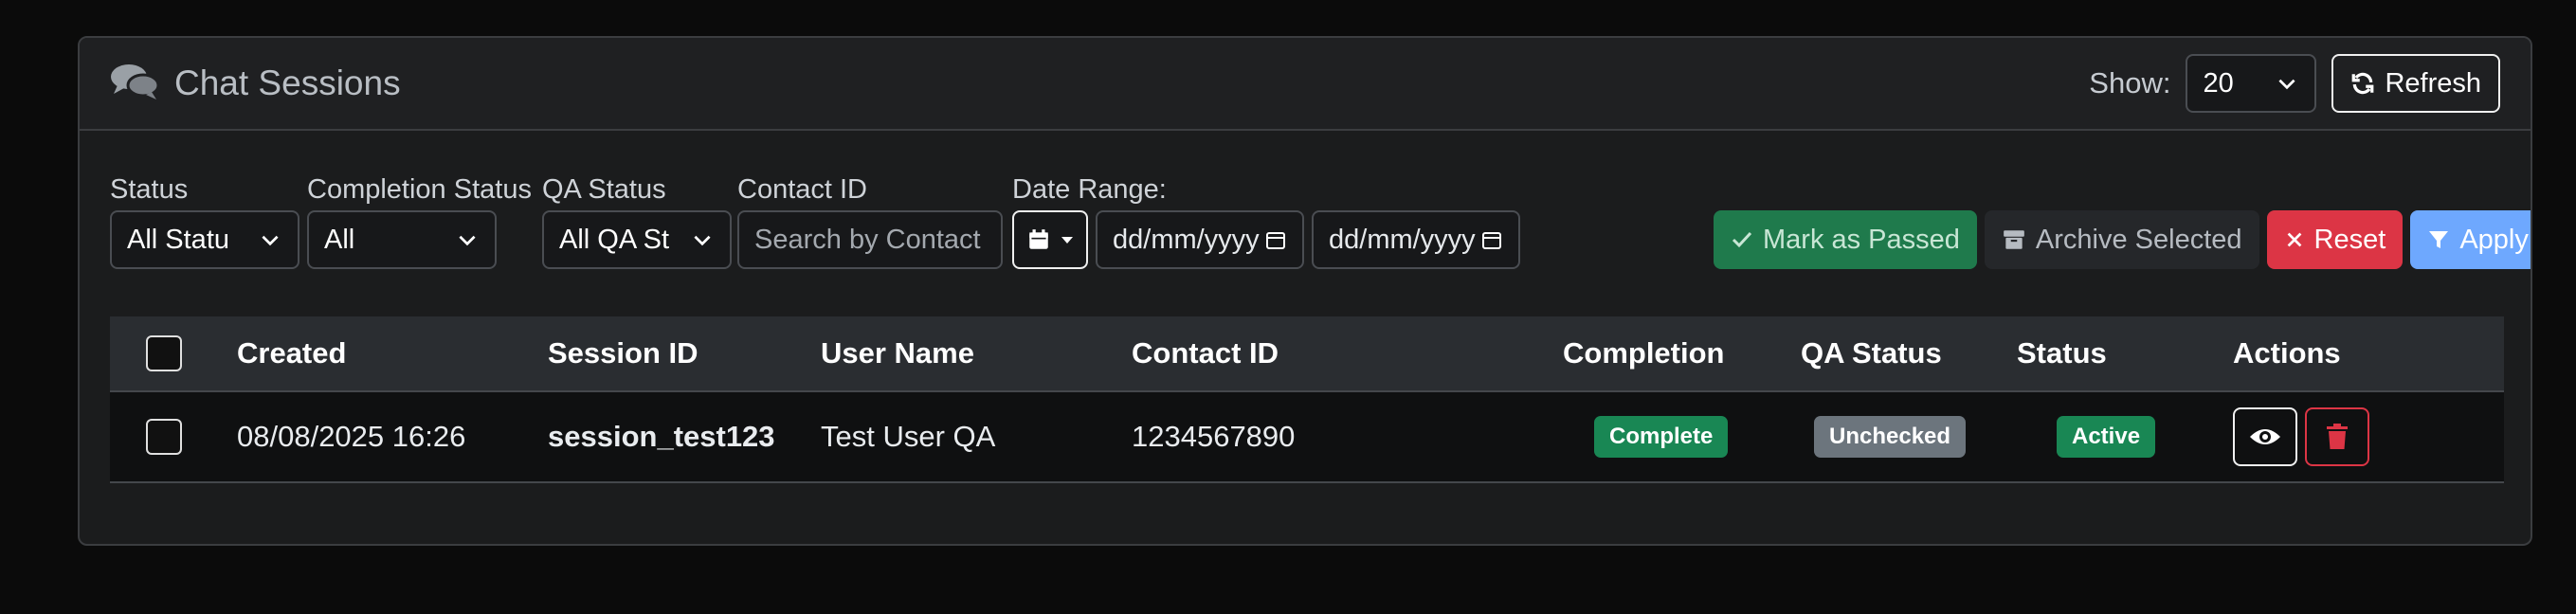 This screenshot has width=2576, height=614. I want to click on contact-filter-label: Contact ID, so click(802, 189).